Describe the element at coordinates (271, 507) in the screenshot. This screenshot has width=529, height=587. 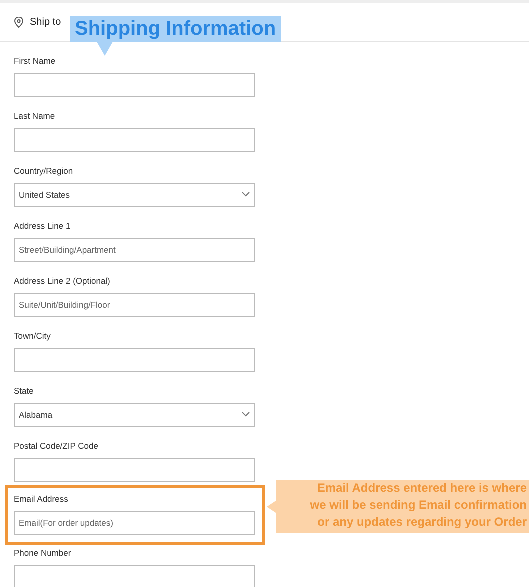
I see `annotation-pointer` at that location.